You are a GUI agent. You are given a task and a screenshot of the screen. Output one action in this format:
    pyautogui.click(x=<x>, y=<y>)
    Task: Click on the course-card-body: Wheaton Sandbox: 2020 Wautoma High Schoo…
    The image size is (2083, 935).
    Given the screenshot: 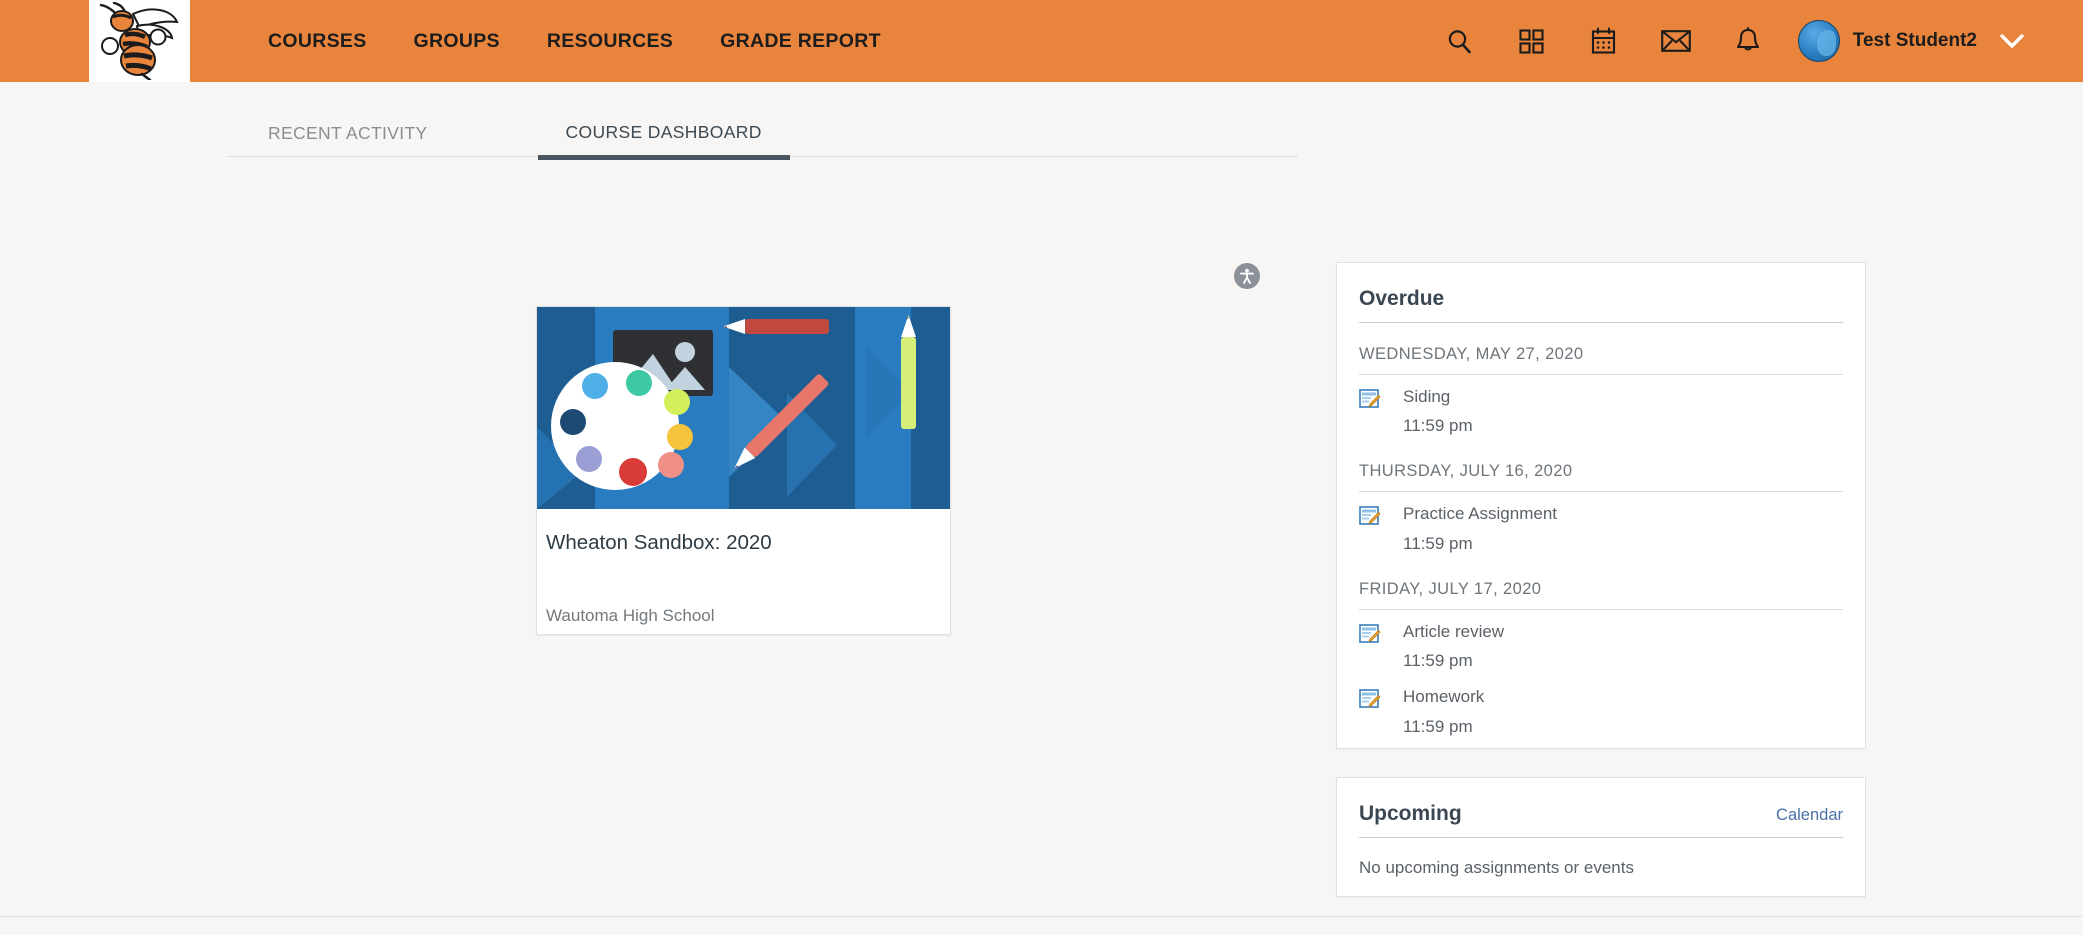 What is the action you would take?
    pyautogui.click(x=743, y=571)
    